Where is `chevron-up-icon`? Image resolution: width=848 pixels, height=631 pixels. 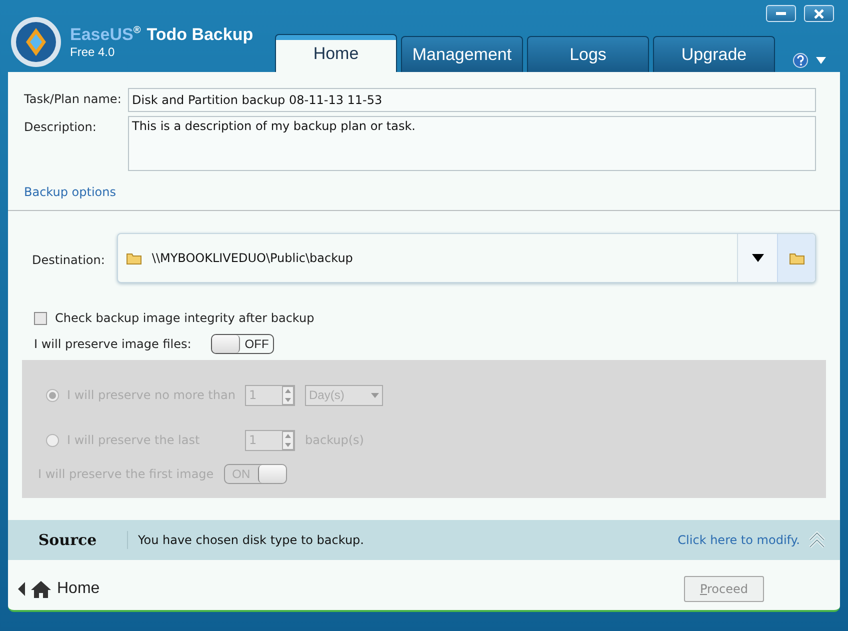
chevron-up-icon is located at coordinates (817, 540).